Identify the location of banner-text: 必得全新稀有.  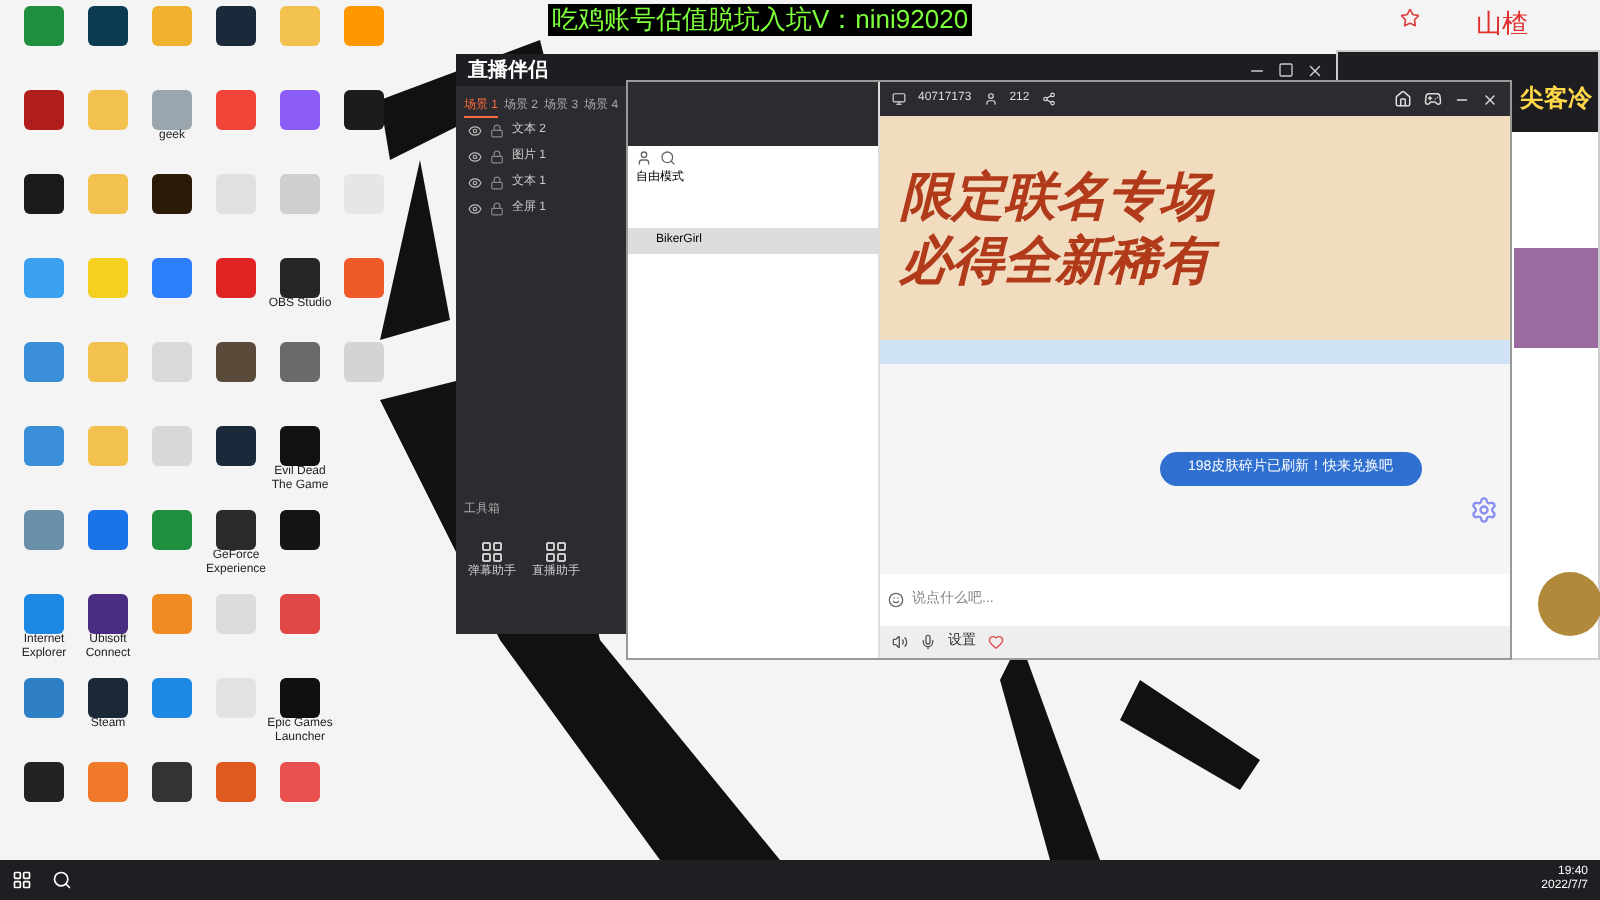
(1205, 260).